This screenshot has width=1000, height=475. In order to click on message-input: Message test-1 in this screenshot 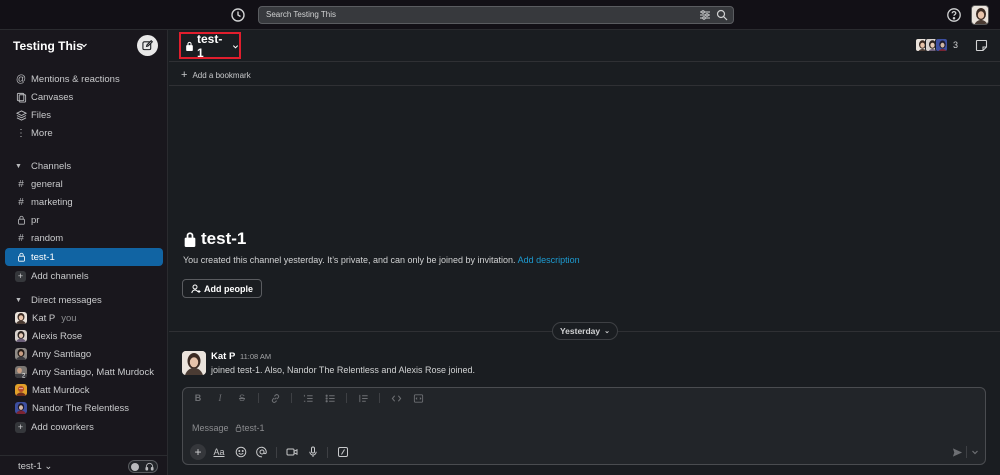, I will do `click(228, 428)`.